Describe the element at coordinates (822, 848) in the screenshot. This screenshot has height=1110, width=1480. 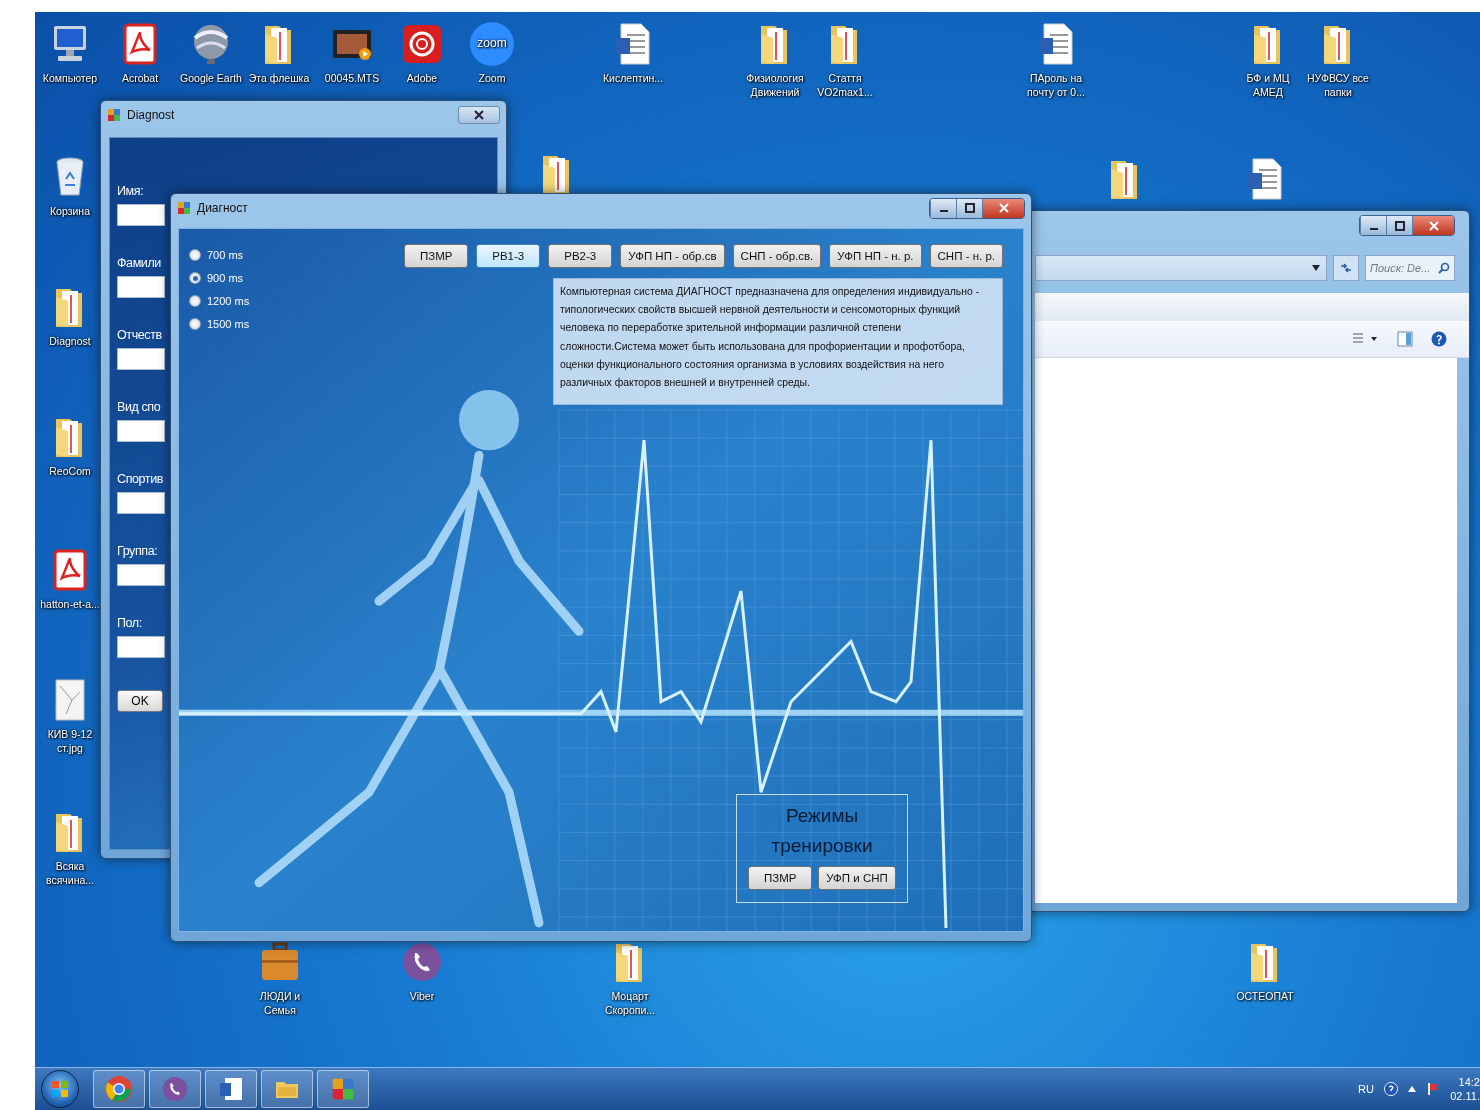
I see `training-group: Режимы тренировки ПЗМР УФП и СНП` at that location.